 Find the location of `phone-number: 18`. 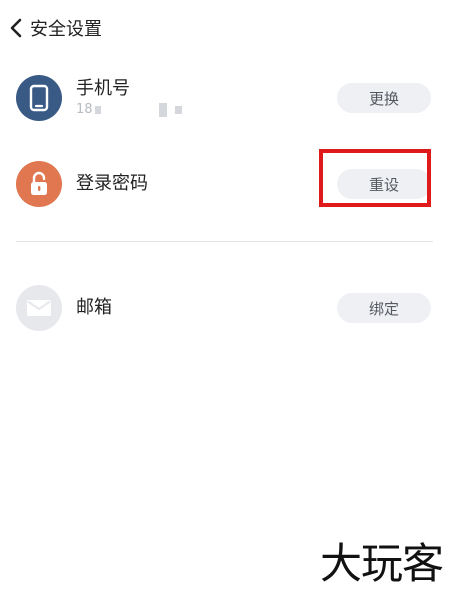

phone-number: 18 is located at coordinates (206, 110).